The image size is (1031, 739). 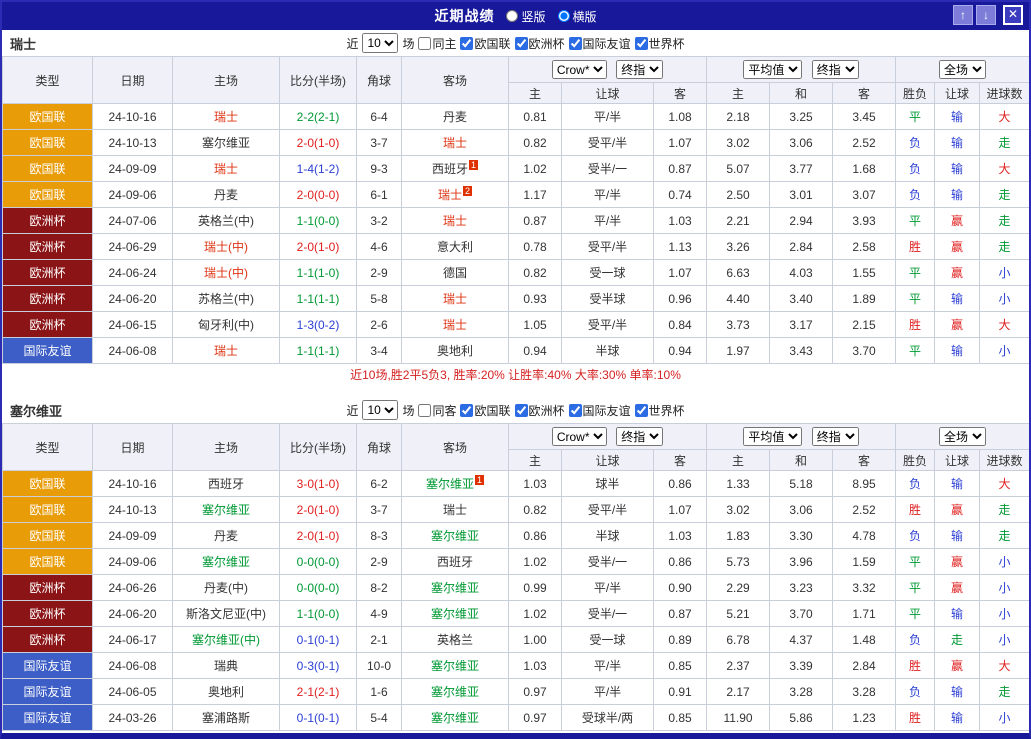 I want to click on match-score: 0-1(0-1), so click(x=318, y=639).